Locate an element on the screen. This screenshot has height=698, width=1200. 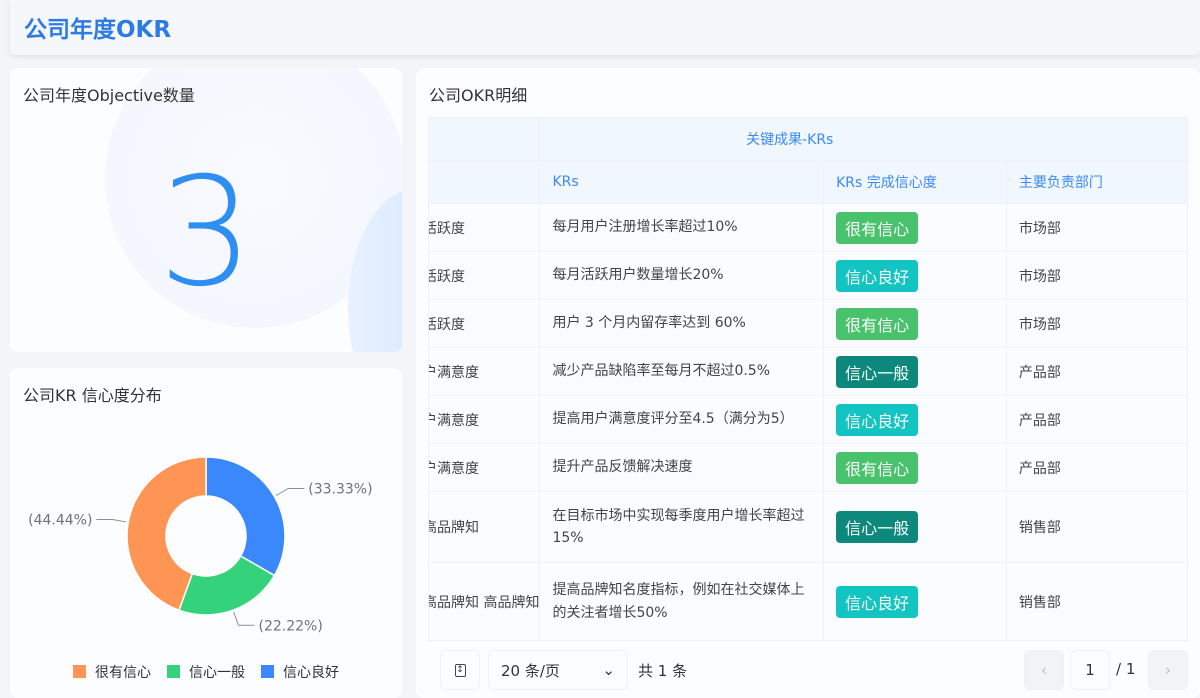
objective-count: 3 is located at coordinates (206, 233).